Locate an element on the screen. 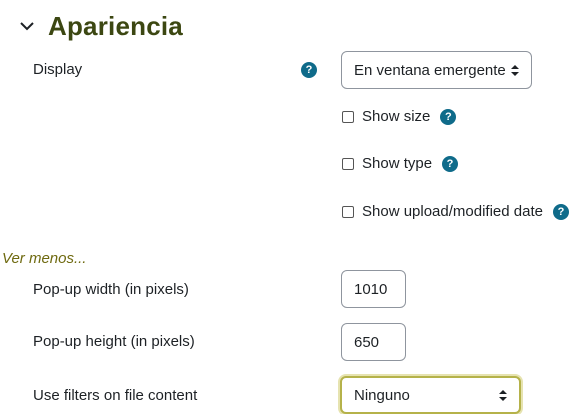 This screenshot has width=580, height=414. show-date-help-icon: ? is located at coordinates (560, 211).